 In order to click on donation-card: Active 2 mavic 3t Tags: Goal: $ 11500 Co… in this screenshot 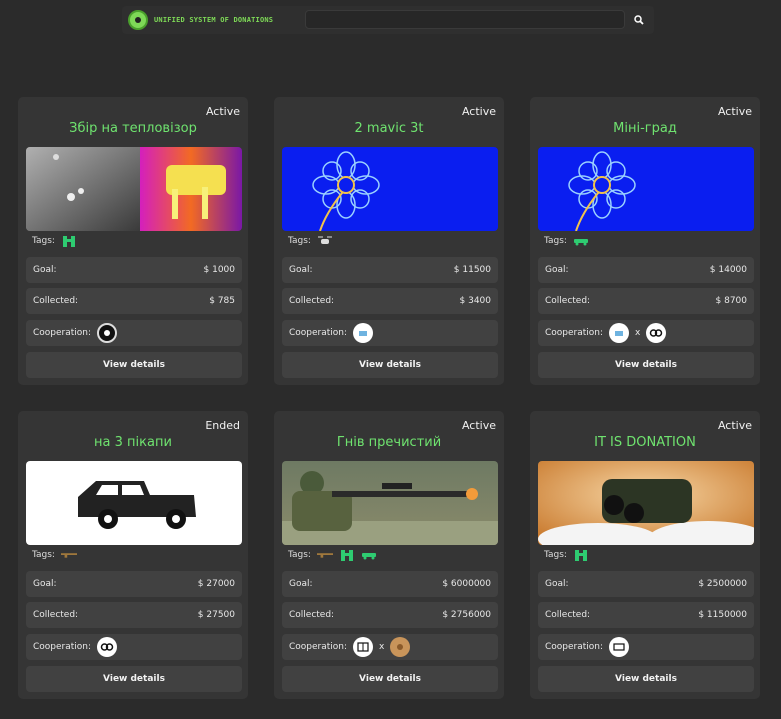, I will do `click(389, 241)`.